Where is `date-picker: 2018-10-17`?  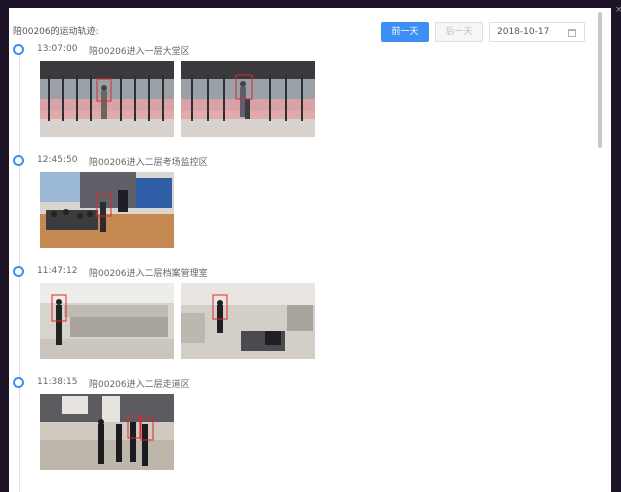 date-picker: 2018-10-17 is located at coordinates (537, 32).